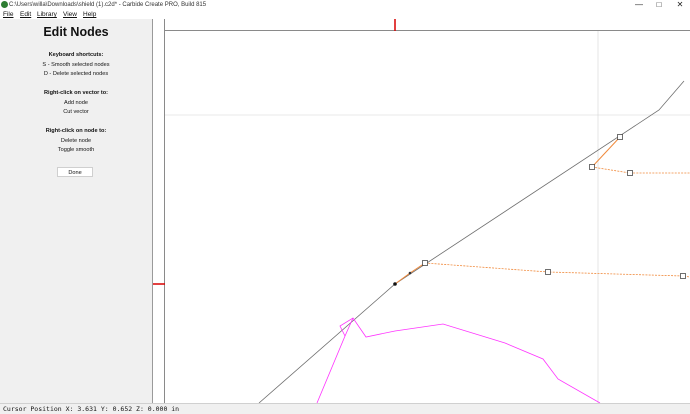  I want to click on menu-help: Help, so click(89, 14).